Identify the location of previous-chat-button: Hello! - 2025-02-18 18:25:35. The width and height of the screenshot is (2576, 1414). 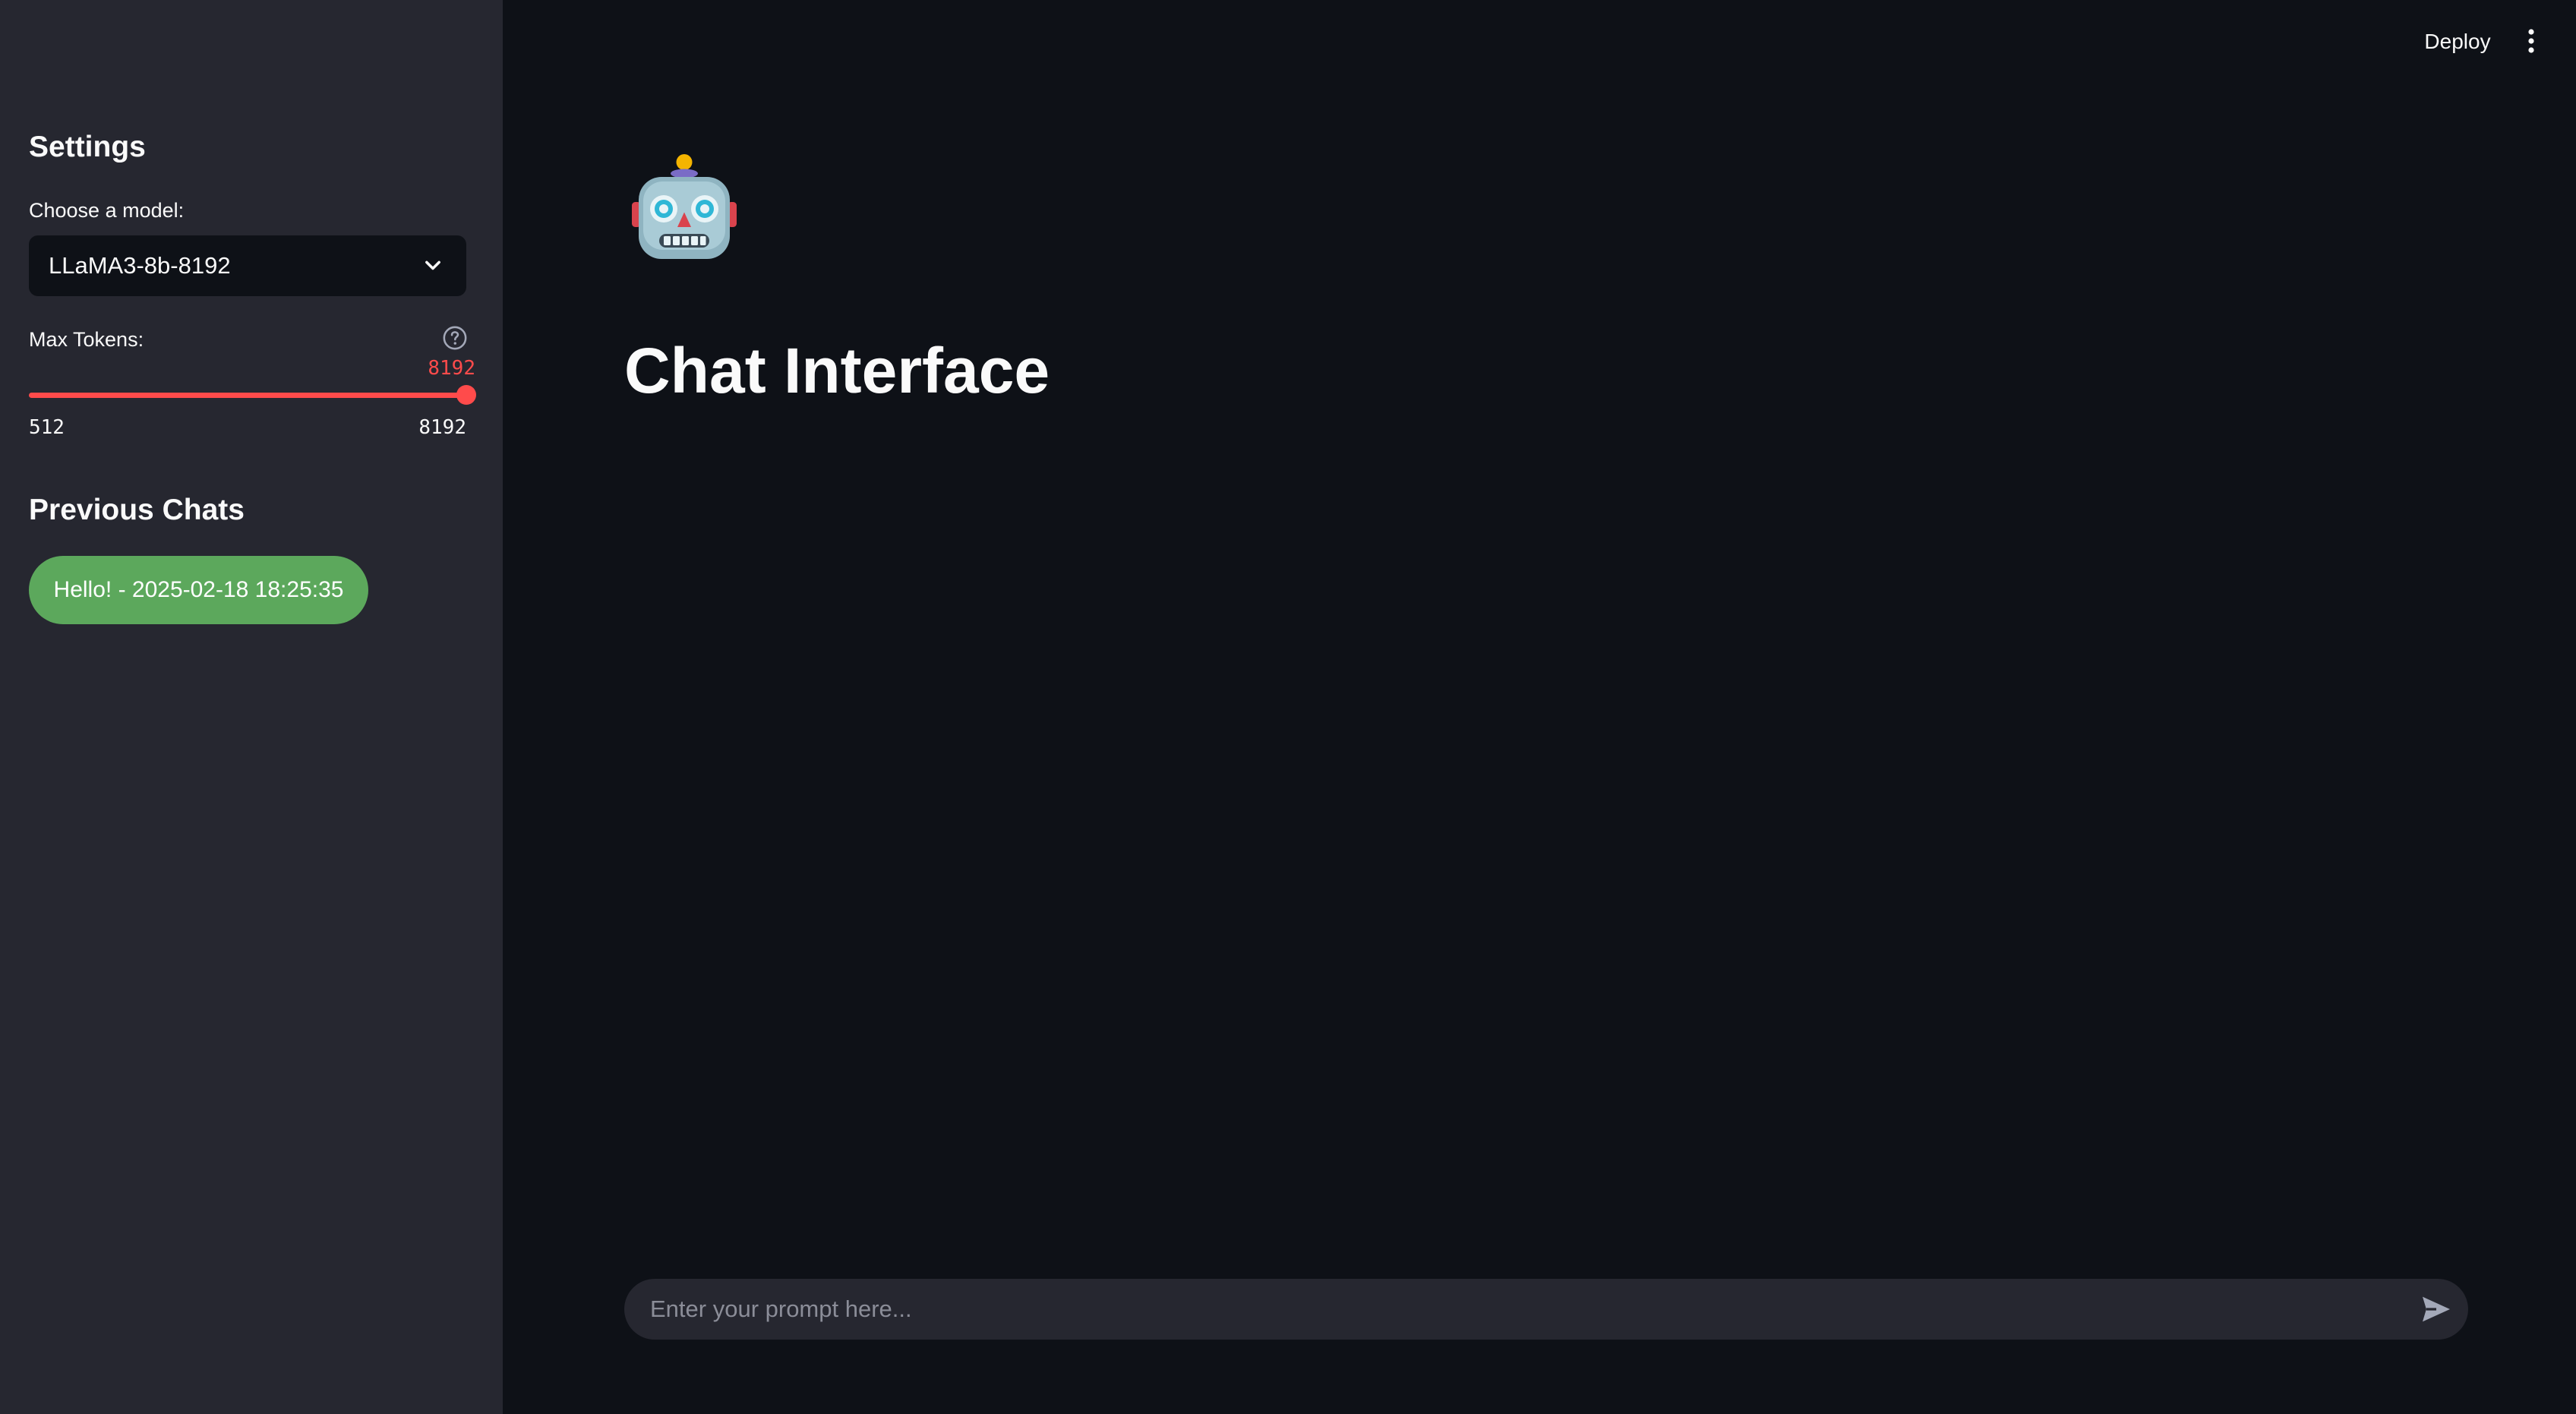
(198, 590).